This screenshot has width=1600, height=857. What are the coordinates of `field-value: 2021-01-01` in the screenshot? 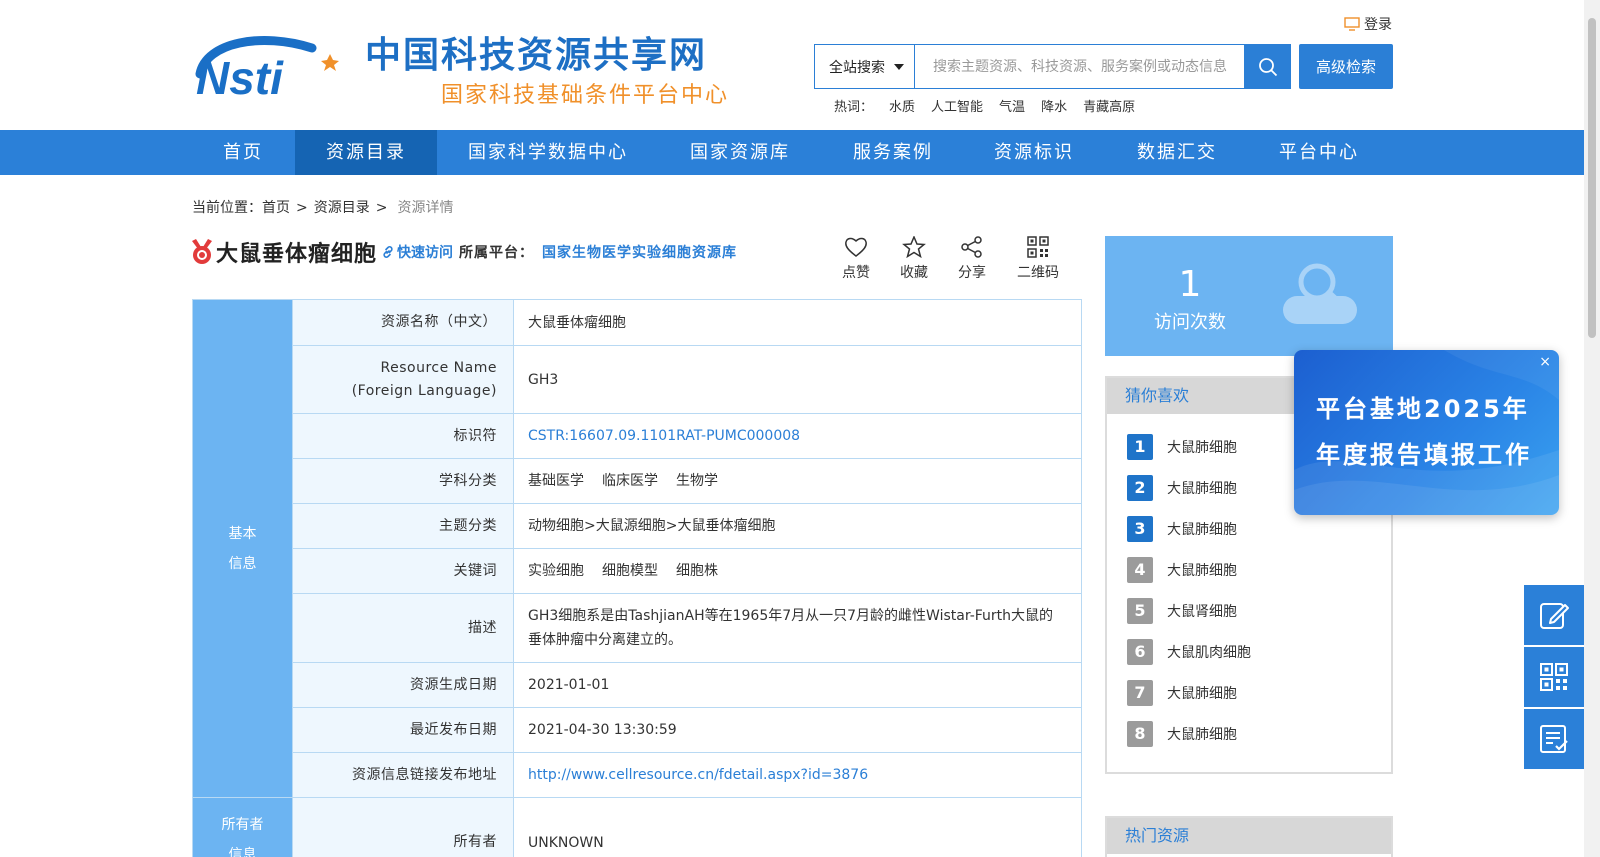 It's located at (797, 685).